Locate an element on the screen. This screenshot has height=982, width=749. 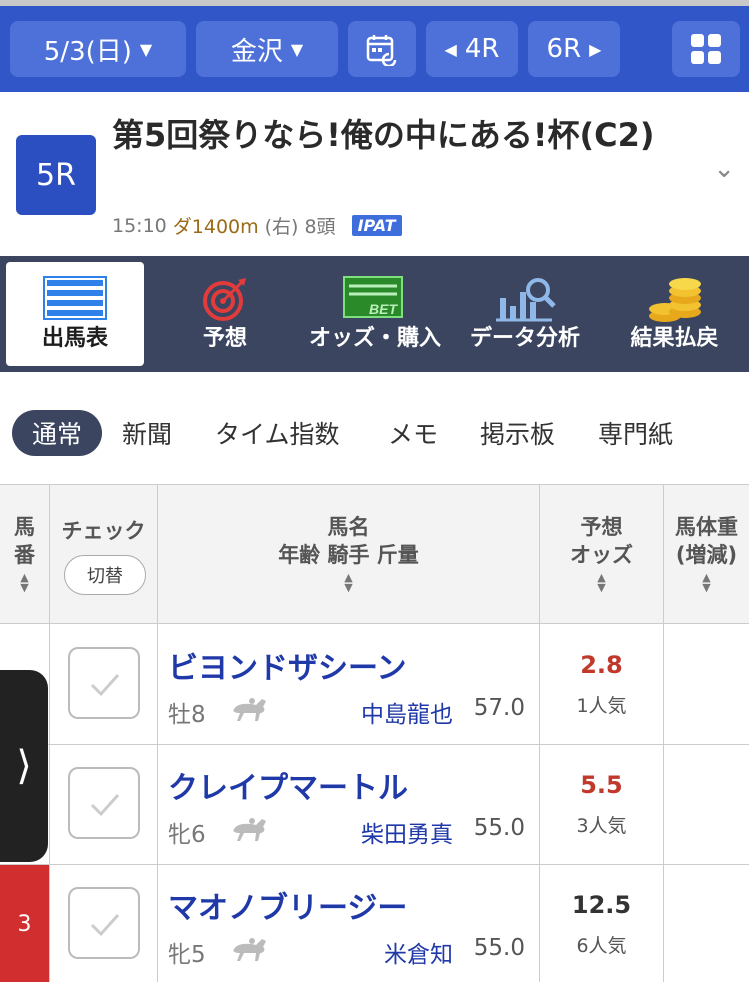
header-label: 番 is located at coordinates (24, 555).